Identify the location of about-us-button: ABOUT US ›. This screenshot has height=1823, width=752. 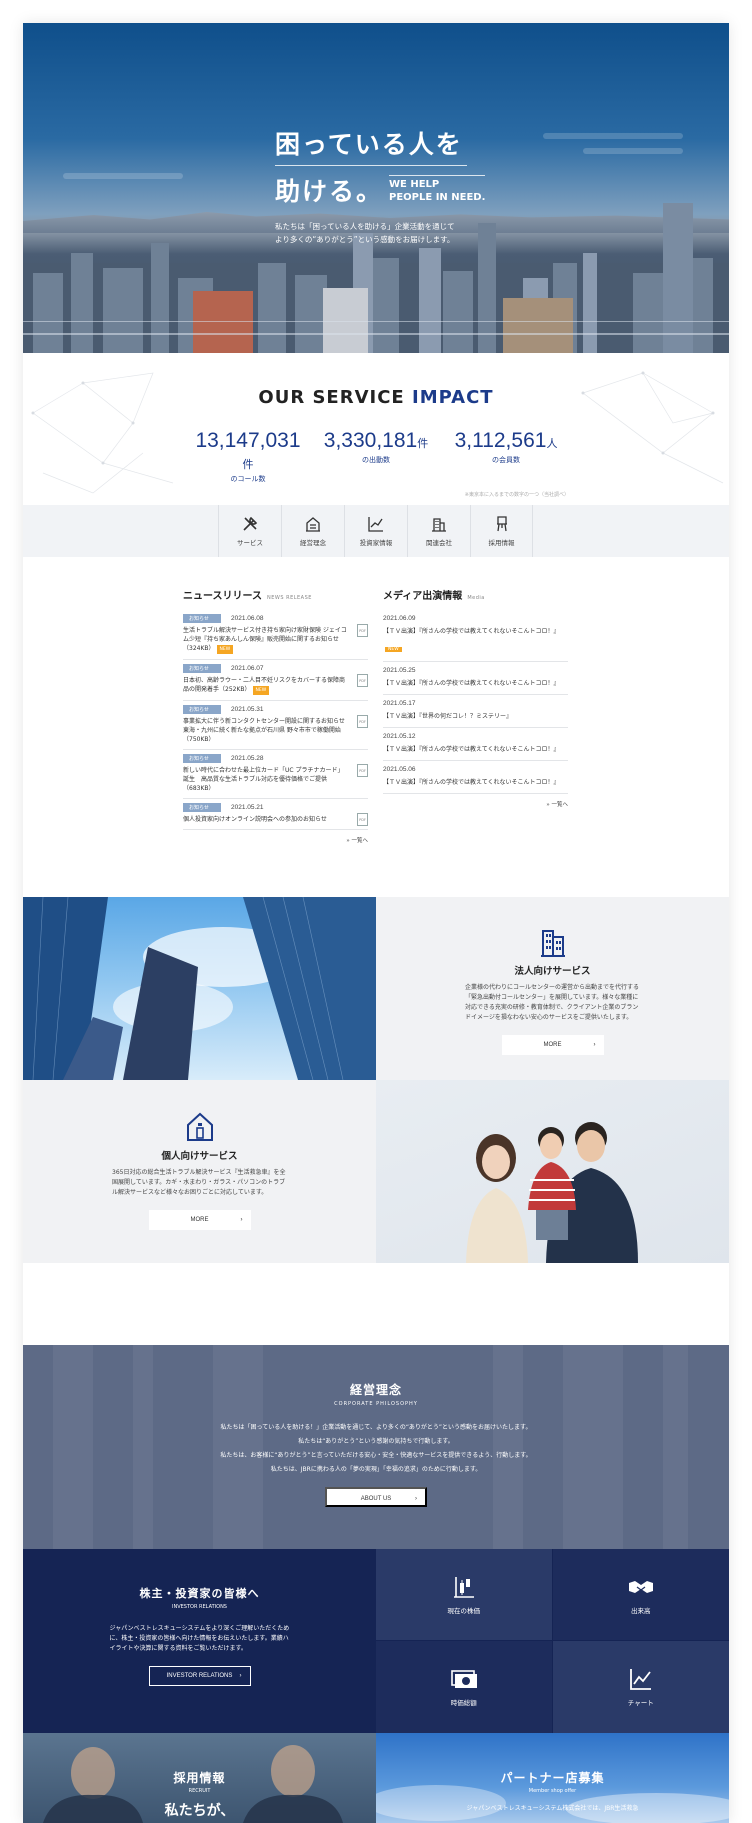
(376, 1497).